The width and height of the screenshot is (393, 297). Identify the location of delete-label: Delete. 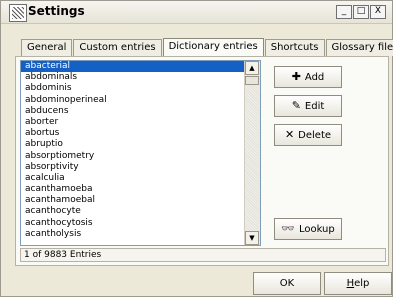
(315, 135).